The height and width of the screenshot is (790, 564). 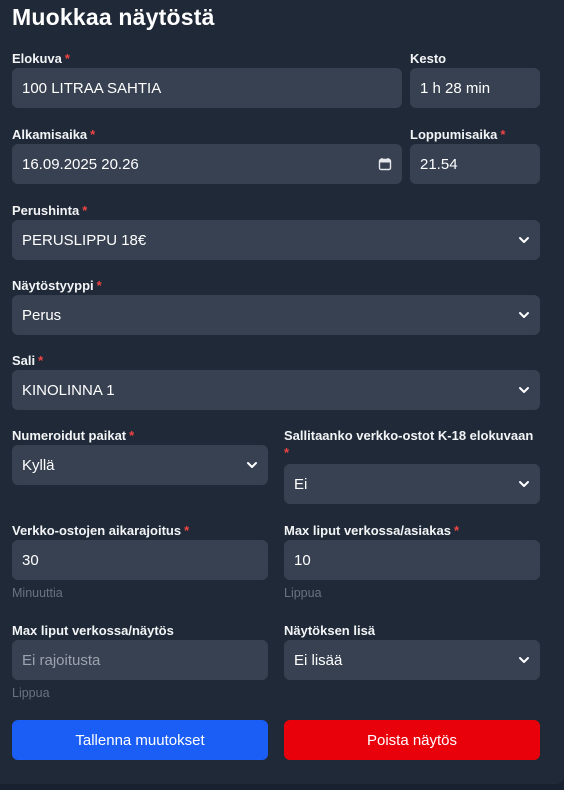 I want to click on base-price-select: PERUSLIPPU 18€, so click(x=276, y=240).